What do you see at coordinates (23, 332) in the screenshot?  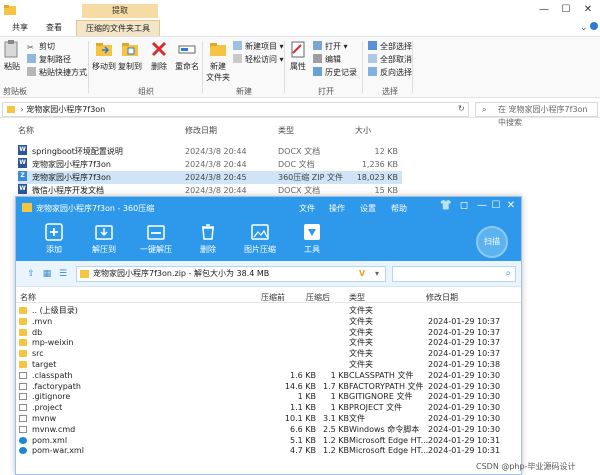 I see `folder-icon` at bounding box center [23, 332].